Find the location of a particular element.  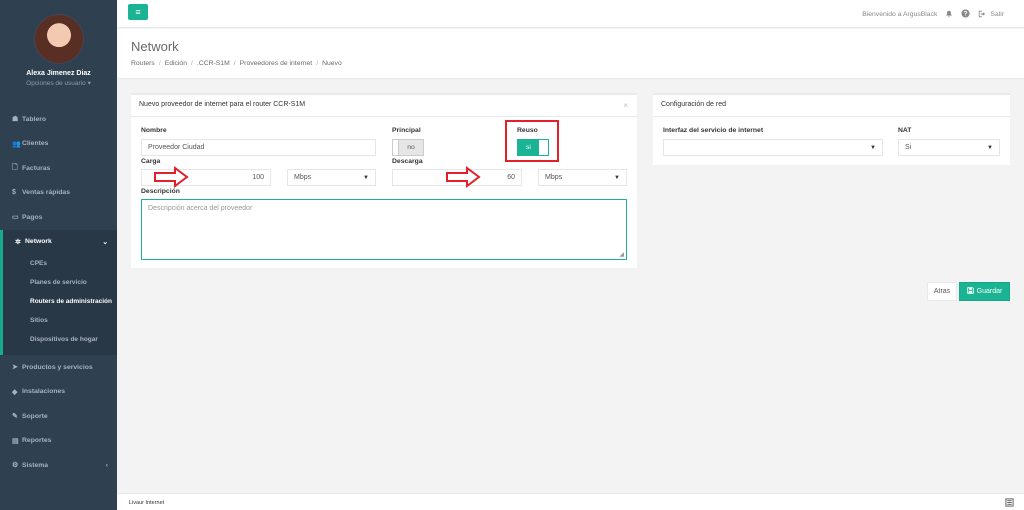

principal-toggle: no is located at coordinates (408, 147).